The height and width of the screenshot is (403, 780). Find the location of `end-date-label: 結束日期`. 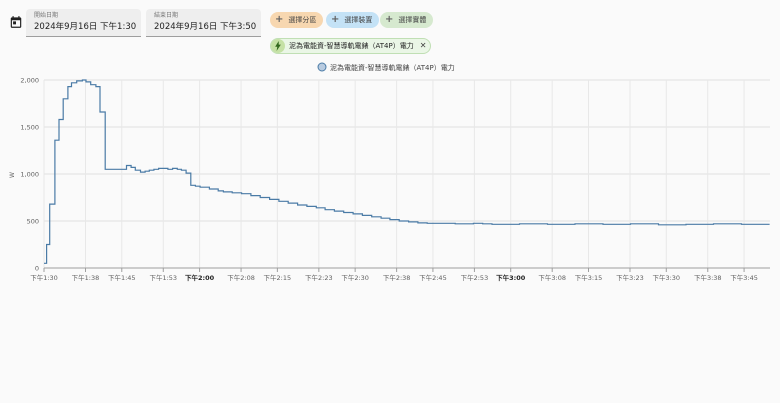

end-date-label: 結束日期 is located at coordinates (166, 15).